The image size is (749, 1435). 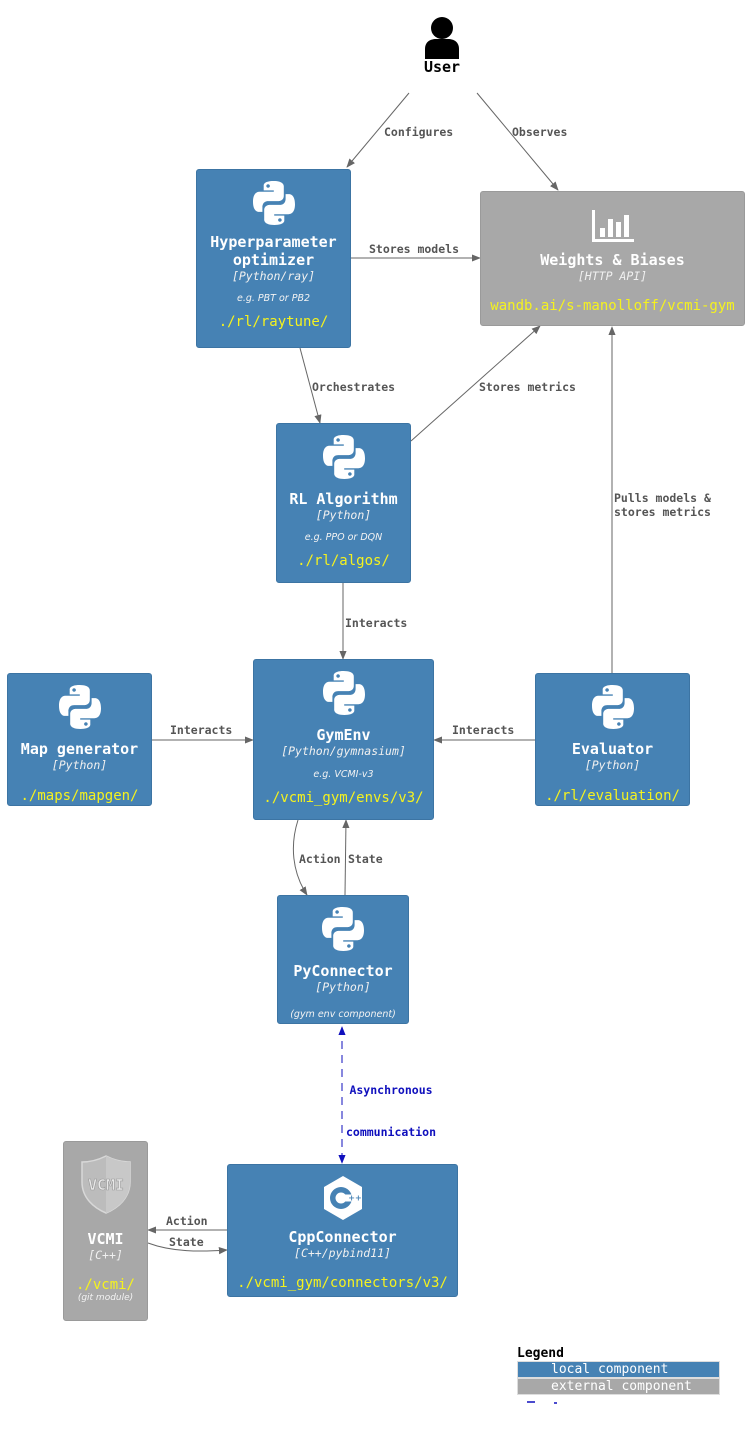 I want to click on node-tech: [Python/ray], so click(x=273, y=276).